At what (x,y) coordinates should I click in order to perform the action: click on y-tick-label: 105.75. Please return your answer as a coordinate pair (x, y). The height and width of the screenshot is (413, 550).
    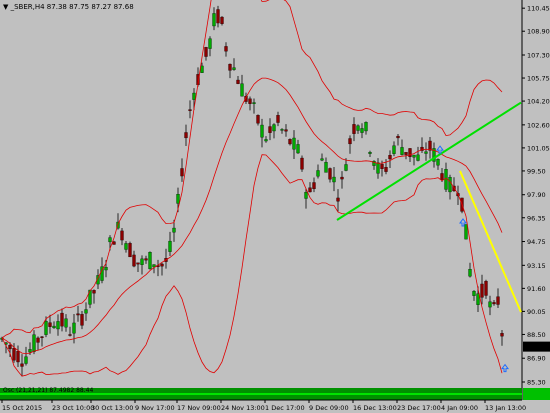
    Looking at the image, I should click on (538, 79).